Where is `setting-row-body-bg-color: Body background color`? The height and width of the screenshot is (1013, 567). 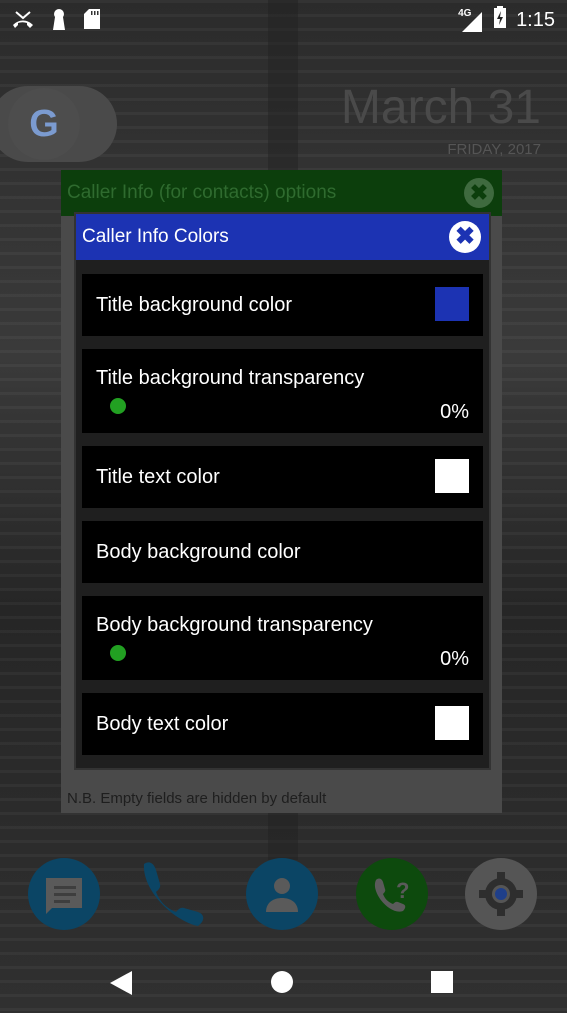 setting-row-body-bg-color: Body background color is located at coordinates (282, 552).